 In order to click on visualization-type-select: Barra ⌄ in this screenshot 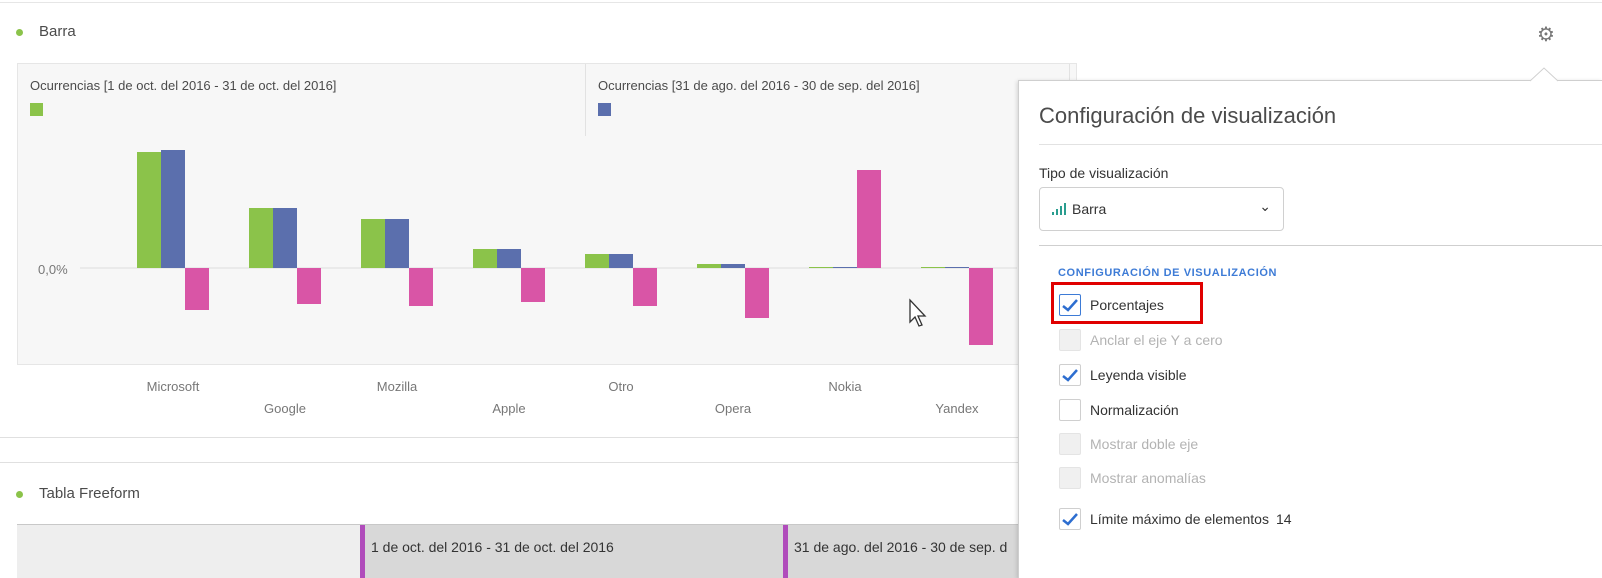, I will do `click(1161, 209)`.